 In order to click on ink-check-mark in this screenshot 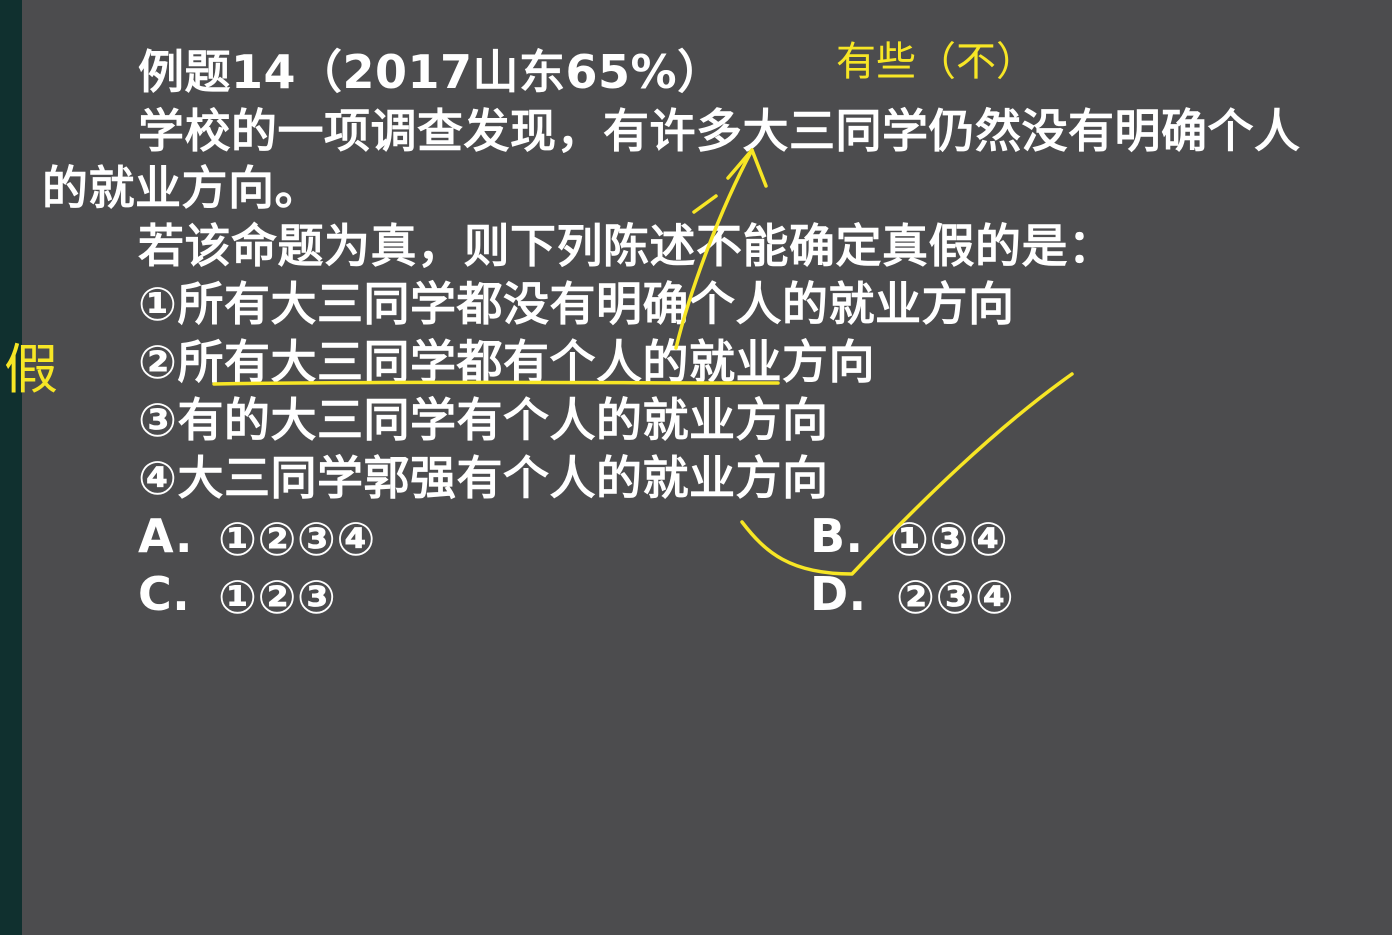, I will do `click(907, 474)`.